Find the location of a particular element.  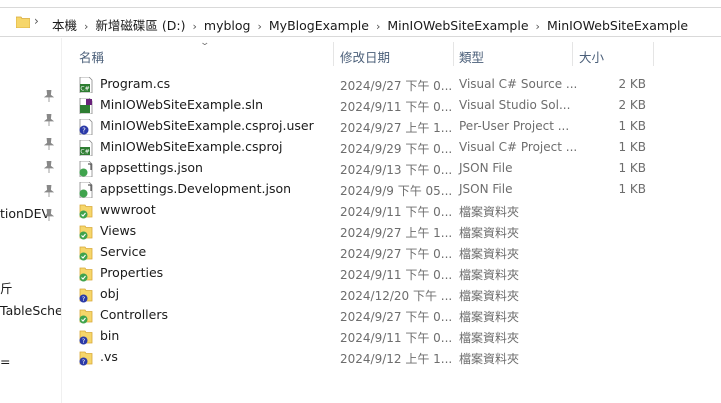

breadcrumb-item: MinIOWebSiteExample is located at coordinates (457, 25).